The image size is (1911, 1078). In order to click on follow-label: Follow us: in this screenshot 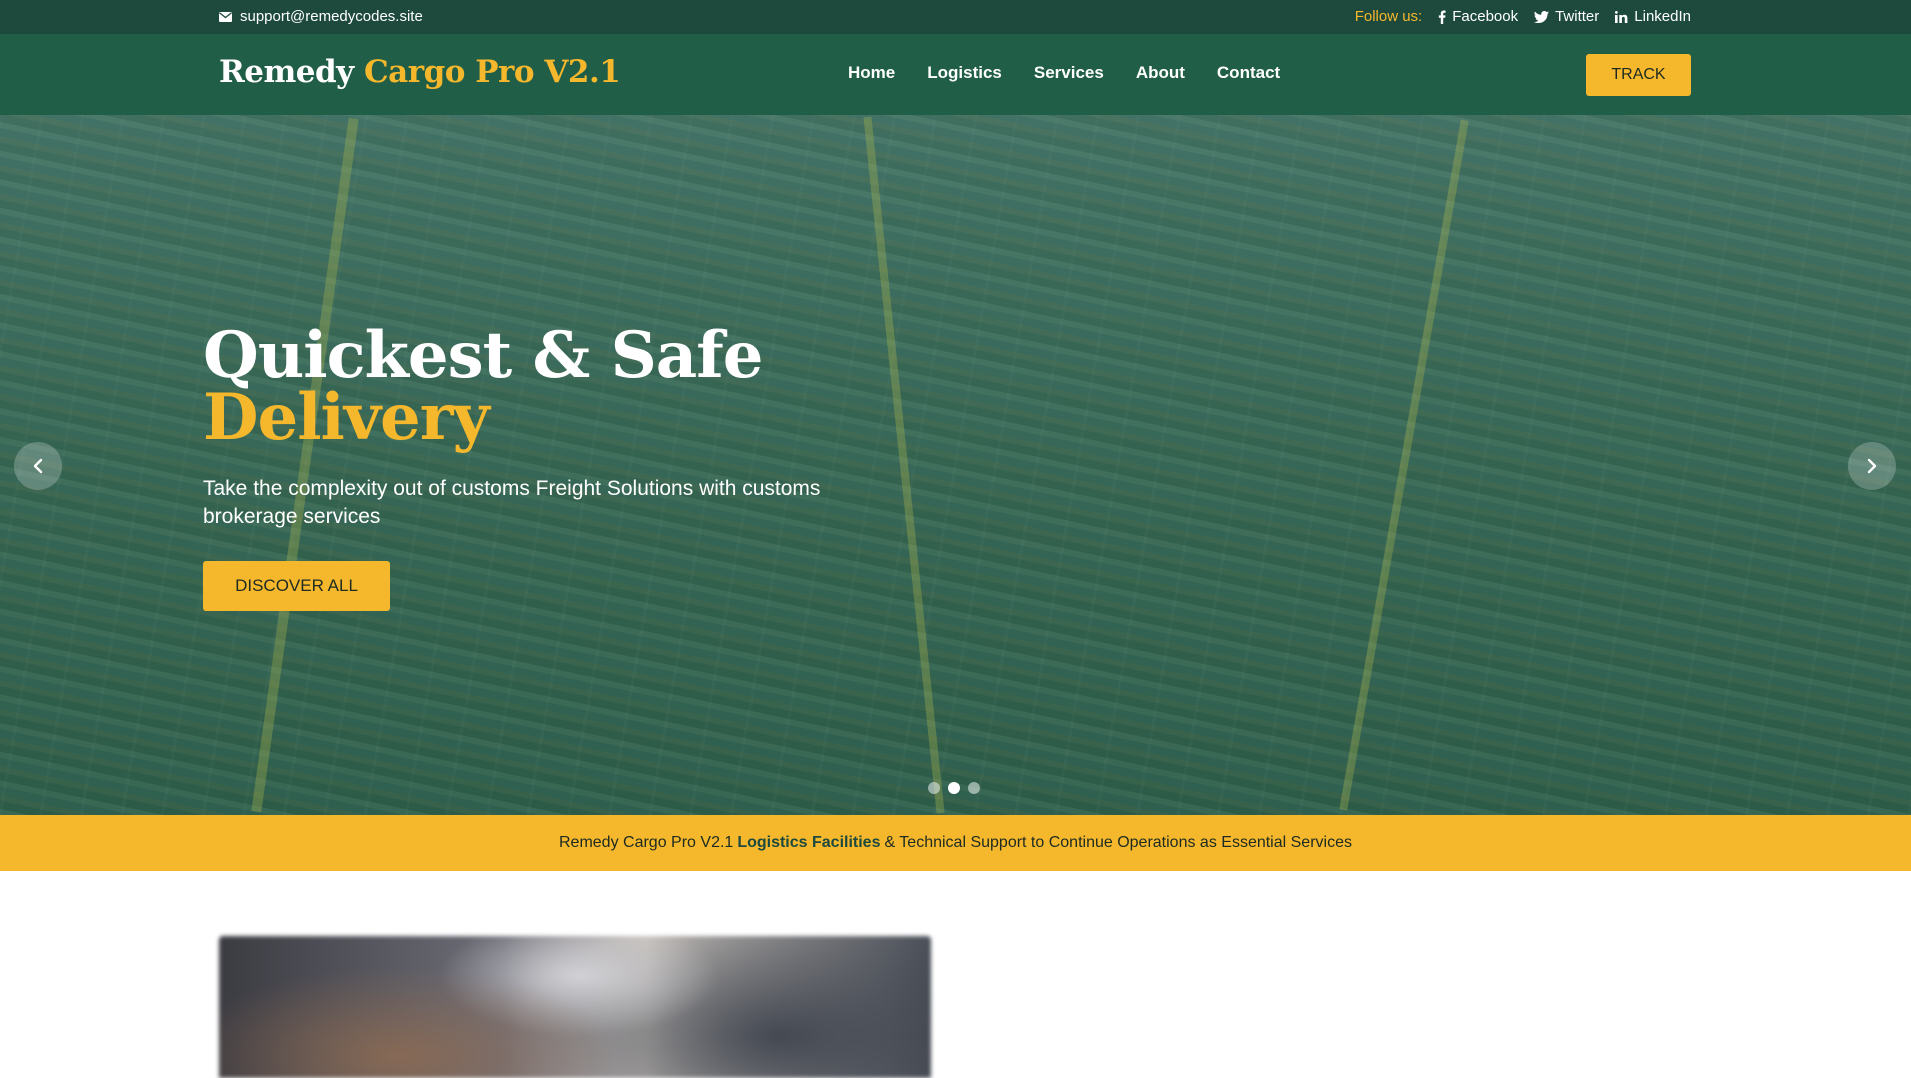, I will do `click(1388, 16)`.